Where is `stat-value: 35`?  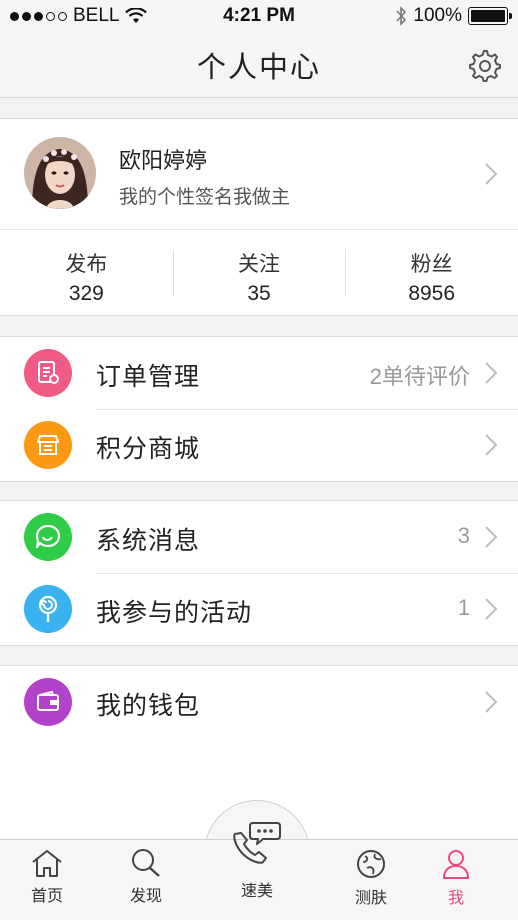 stat-value: 35 is located at coordinates (259, 293).